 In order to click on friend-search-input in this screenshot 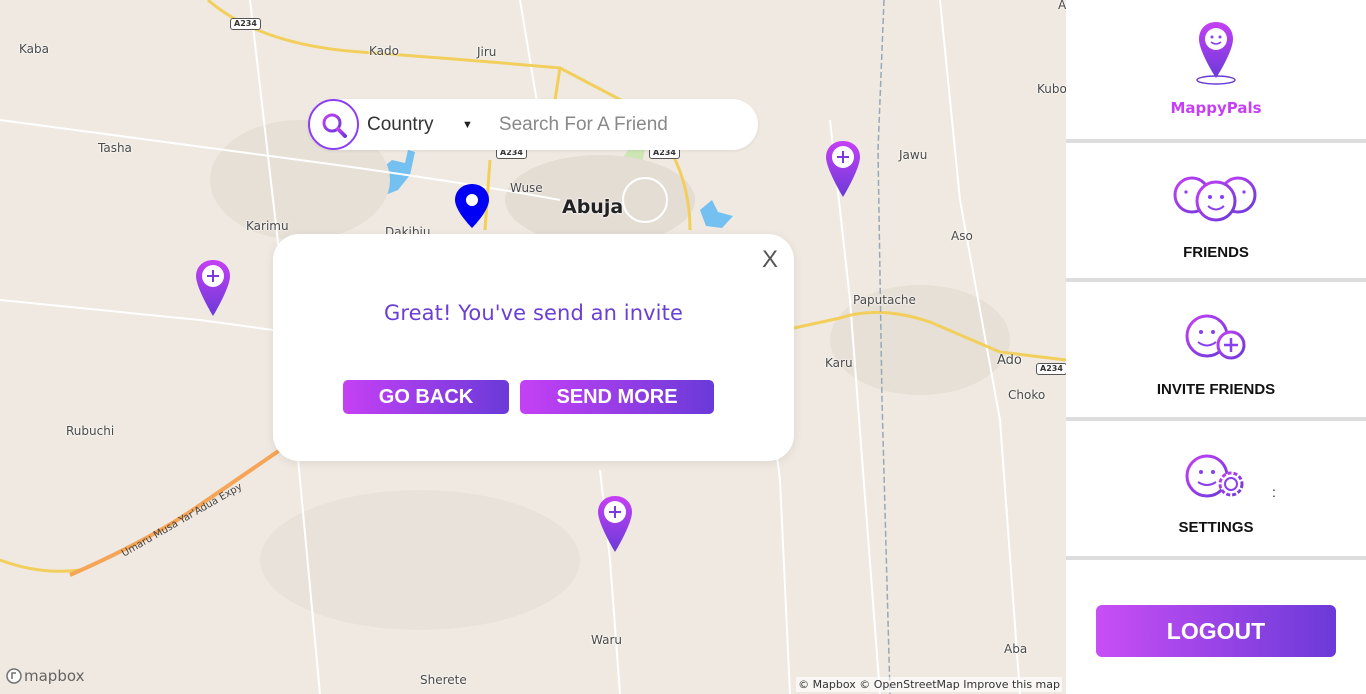, I will do `click(618, 124)`.